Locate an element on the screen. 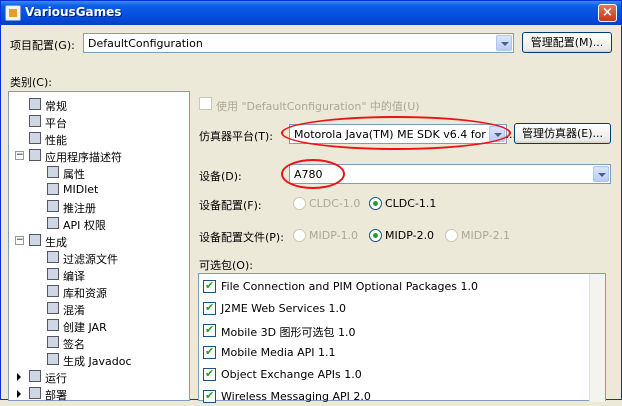  close-button: × is located at coordinates (607, 13).